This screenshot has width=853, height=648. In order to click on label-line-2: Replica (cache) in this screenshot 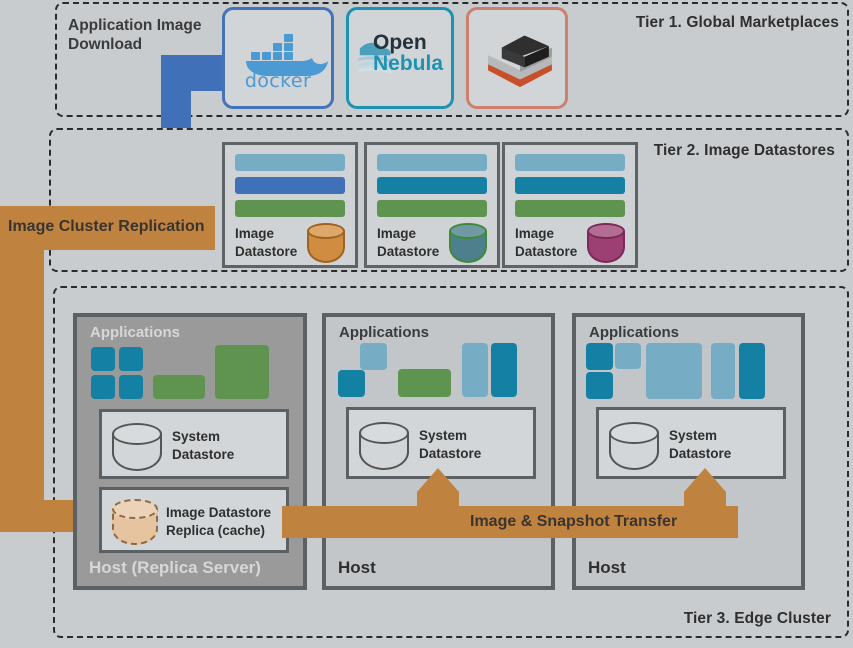, I will do `click(216, 530)`.